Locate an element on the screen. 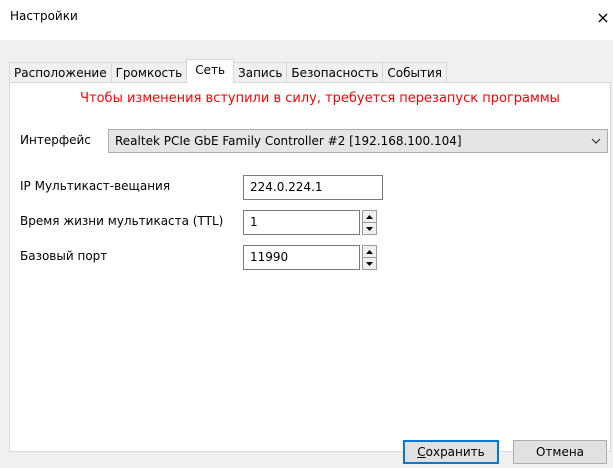 The image size is (613, 468). tab-network: Сеть is located at coordinates (210, 71).